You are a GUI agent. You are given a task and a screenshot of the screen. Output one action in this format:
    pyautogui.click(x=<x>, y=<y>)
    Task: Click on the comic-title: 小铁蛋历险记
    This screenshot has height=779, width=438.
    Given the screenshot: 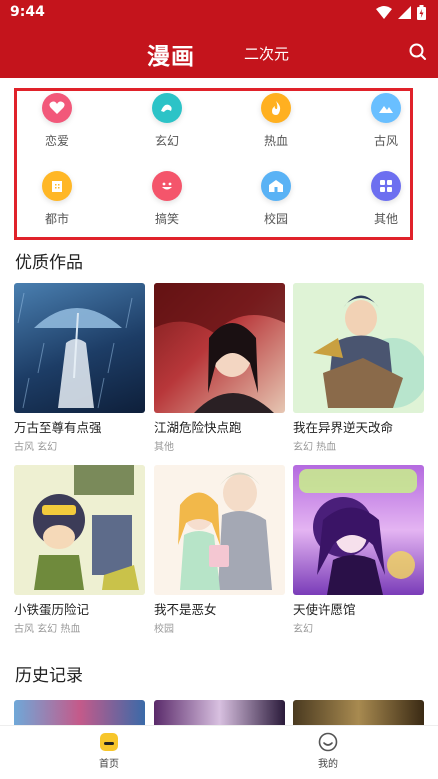 What is the action you would take?
    pyautogui.click(x=52, y=609)
    